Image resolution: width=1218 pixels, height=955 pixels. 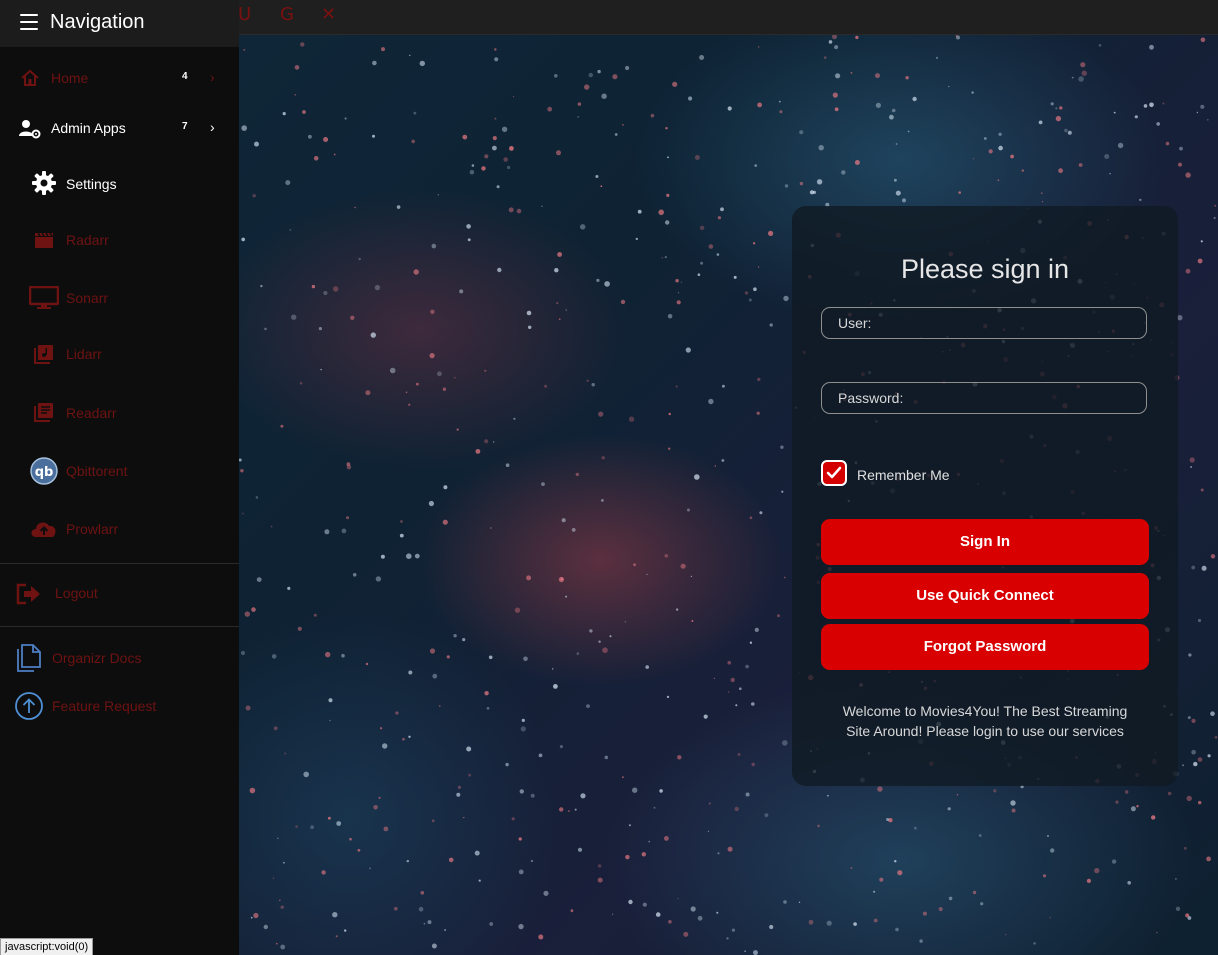 What do you see at coordinates (119, 78) in the screenshot?
I see `sidebar-item-home: Home 4 ›` at bounding box center [119, 78].